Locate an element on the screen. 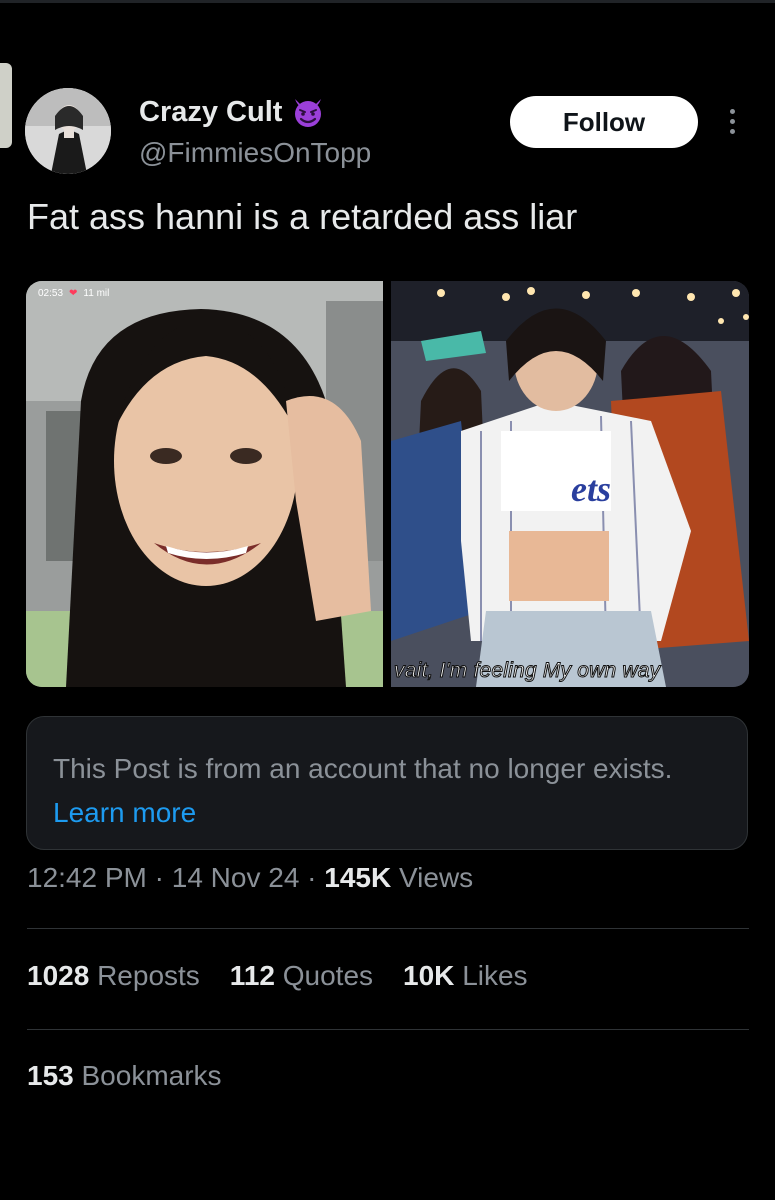  reposts-stat: 1028 Reposts is located at coordinates (113, 976).